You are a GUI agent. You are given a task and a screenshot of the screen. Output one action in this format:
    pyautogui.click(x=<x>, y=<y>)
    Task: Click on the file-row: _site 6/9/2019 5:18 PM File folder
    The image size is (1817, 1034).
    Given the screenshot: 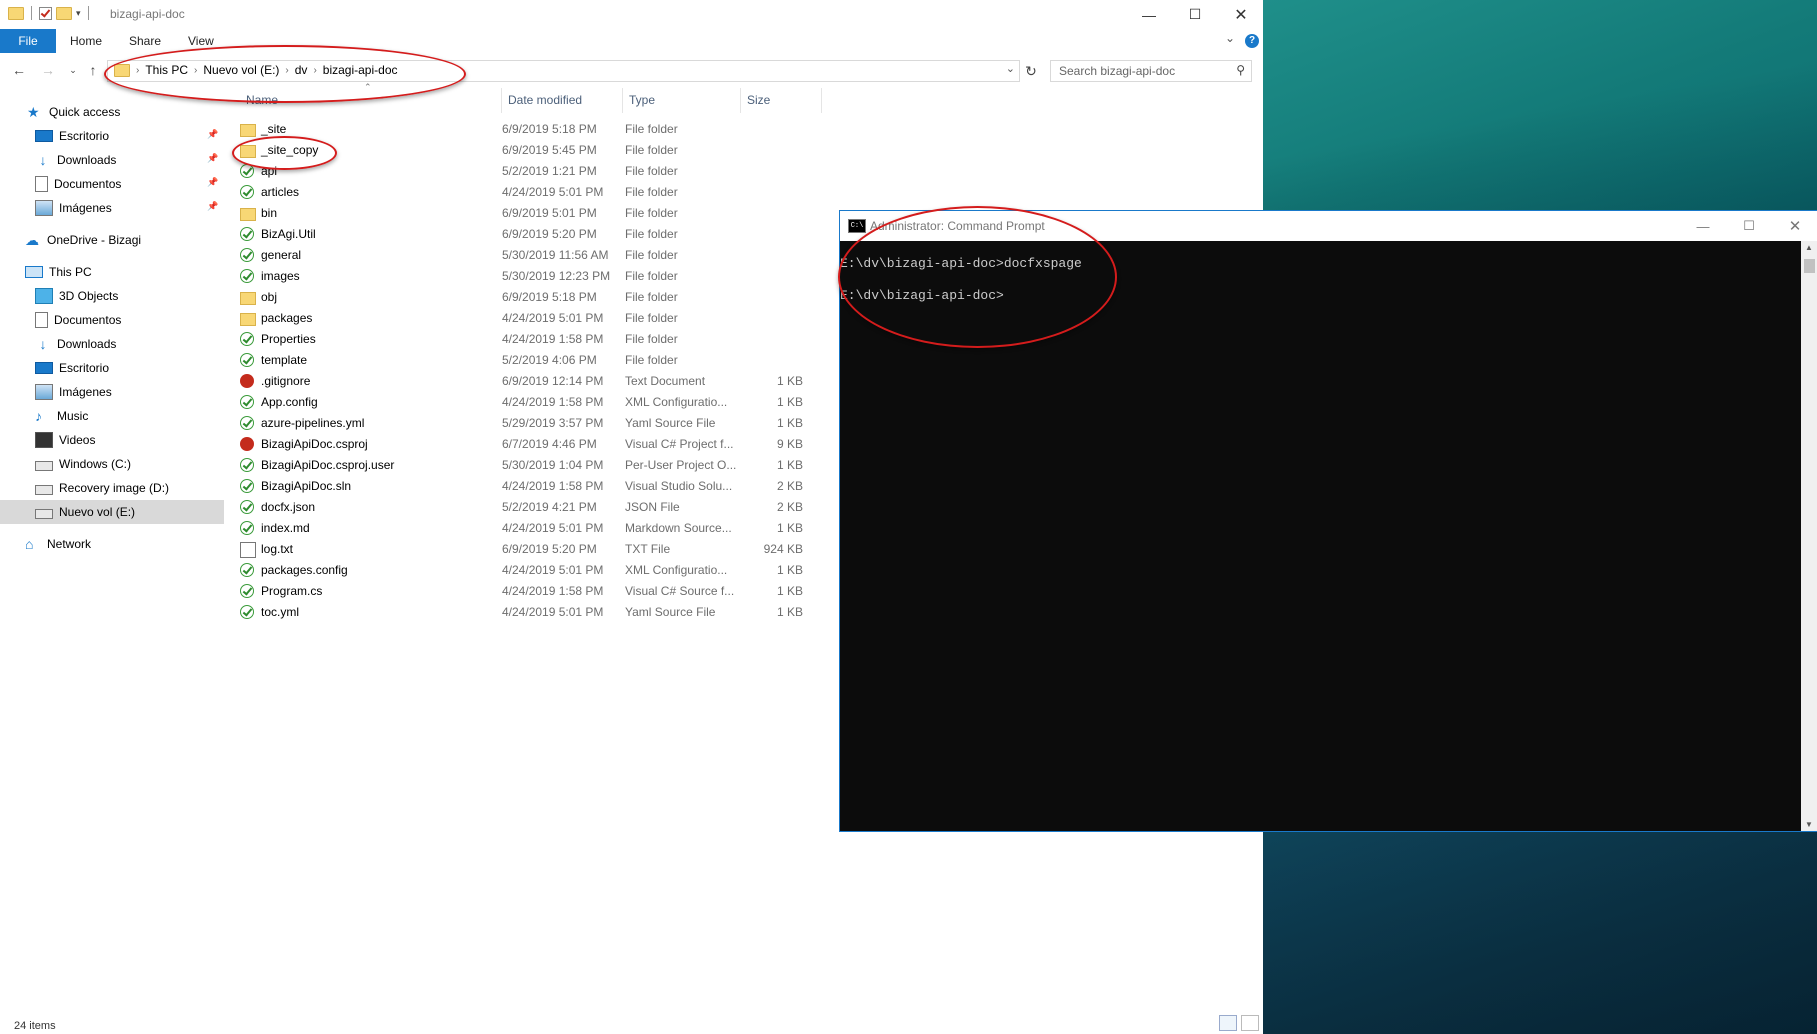 What is the action you would take?
    pyautogui.click(x=525, y=129)
    